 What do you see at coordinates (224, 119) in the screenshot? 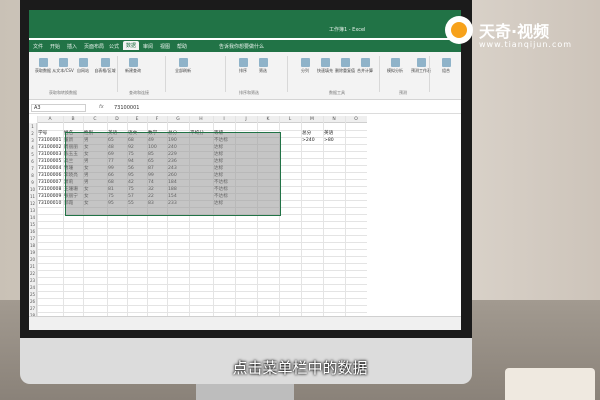
I see `column-header: I` at bounding box center [224, 119].